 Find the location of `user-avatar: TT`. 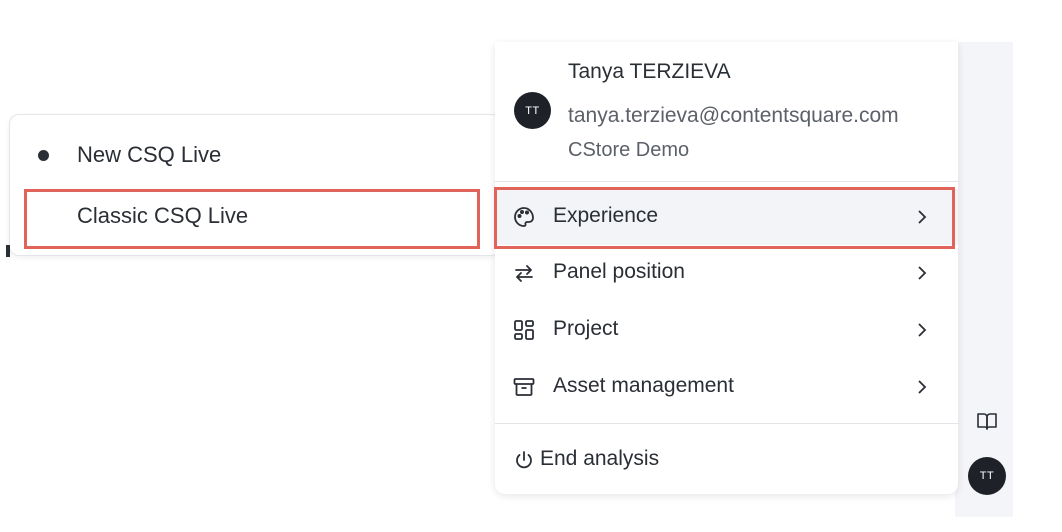

user-avatar: TT is located at coordinates (532, 110).